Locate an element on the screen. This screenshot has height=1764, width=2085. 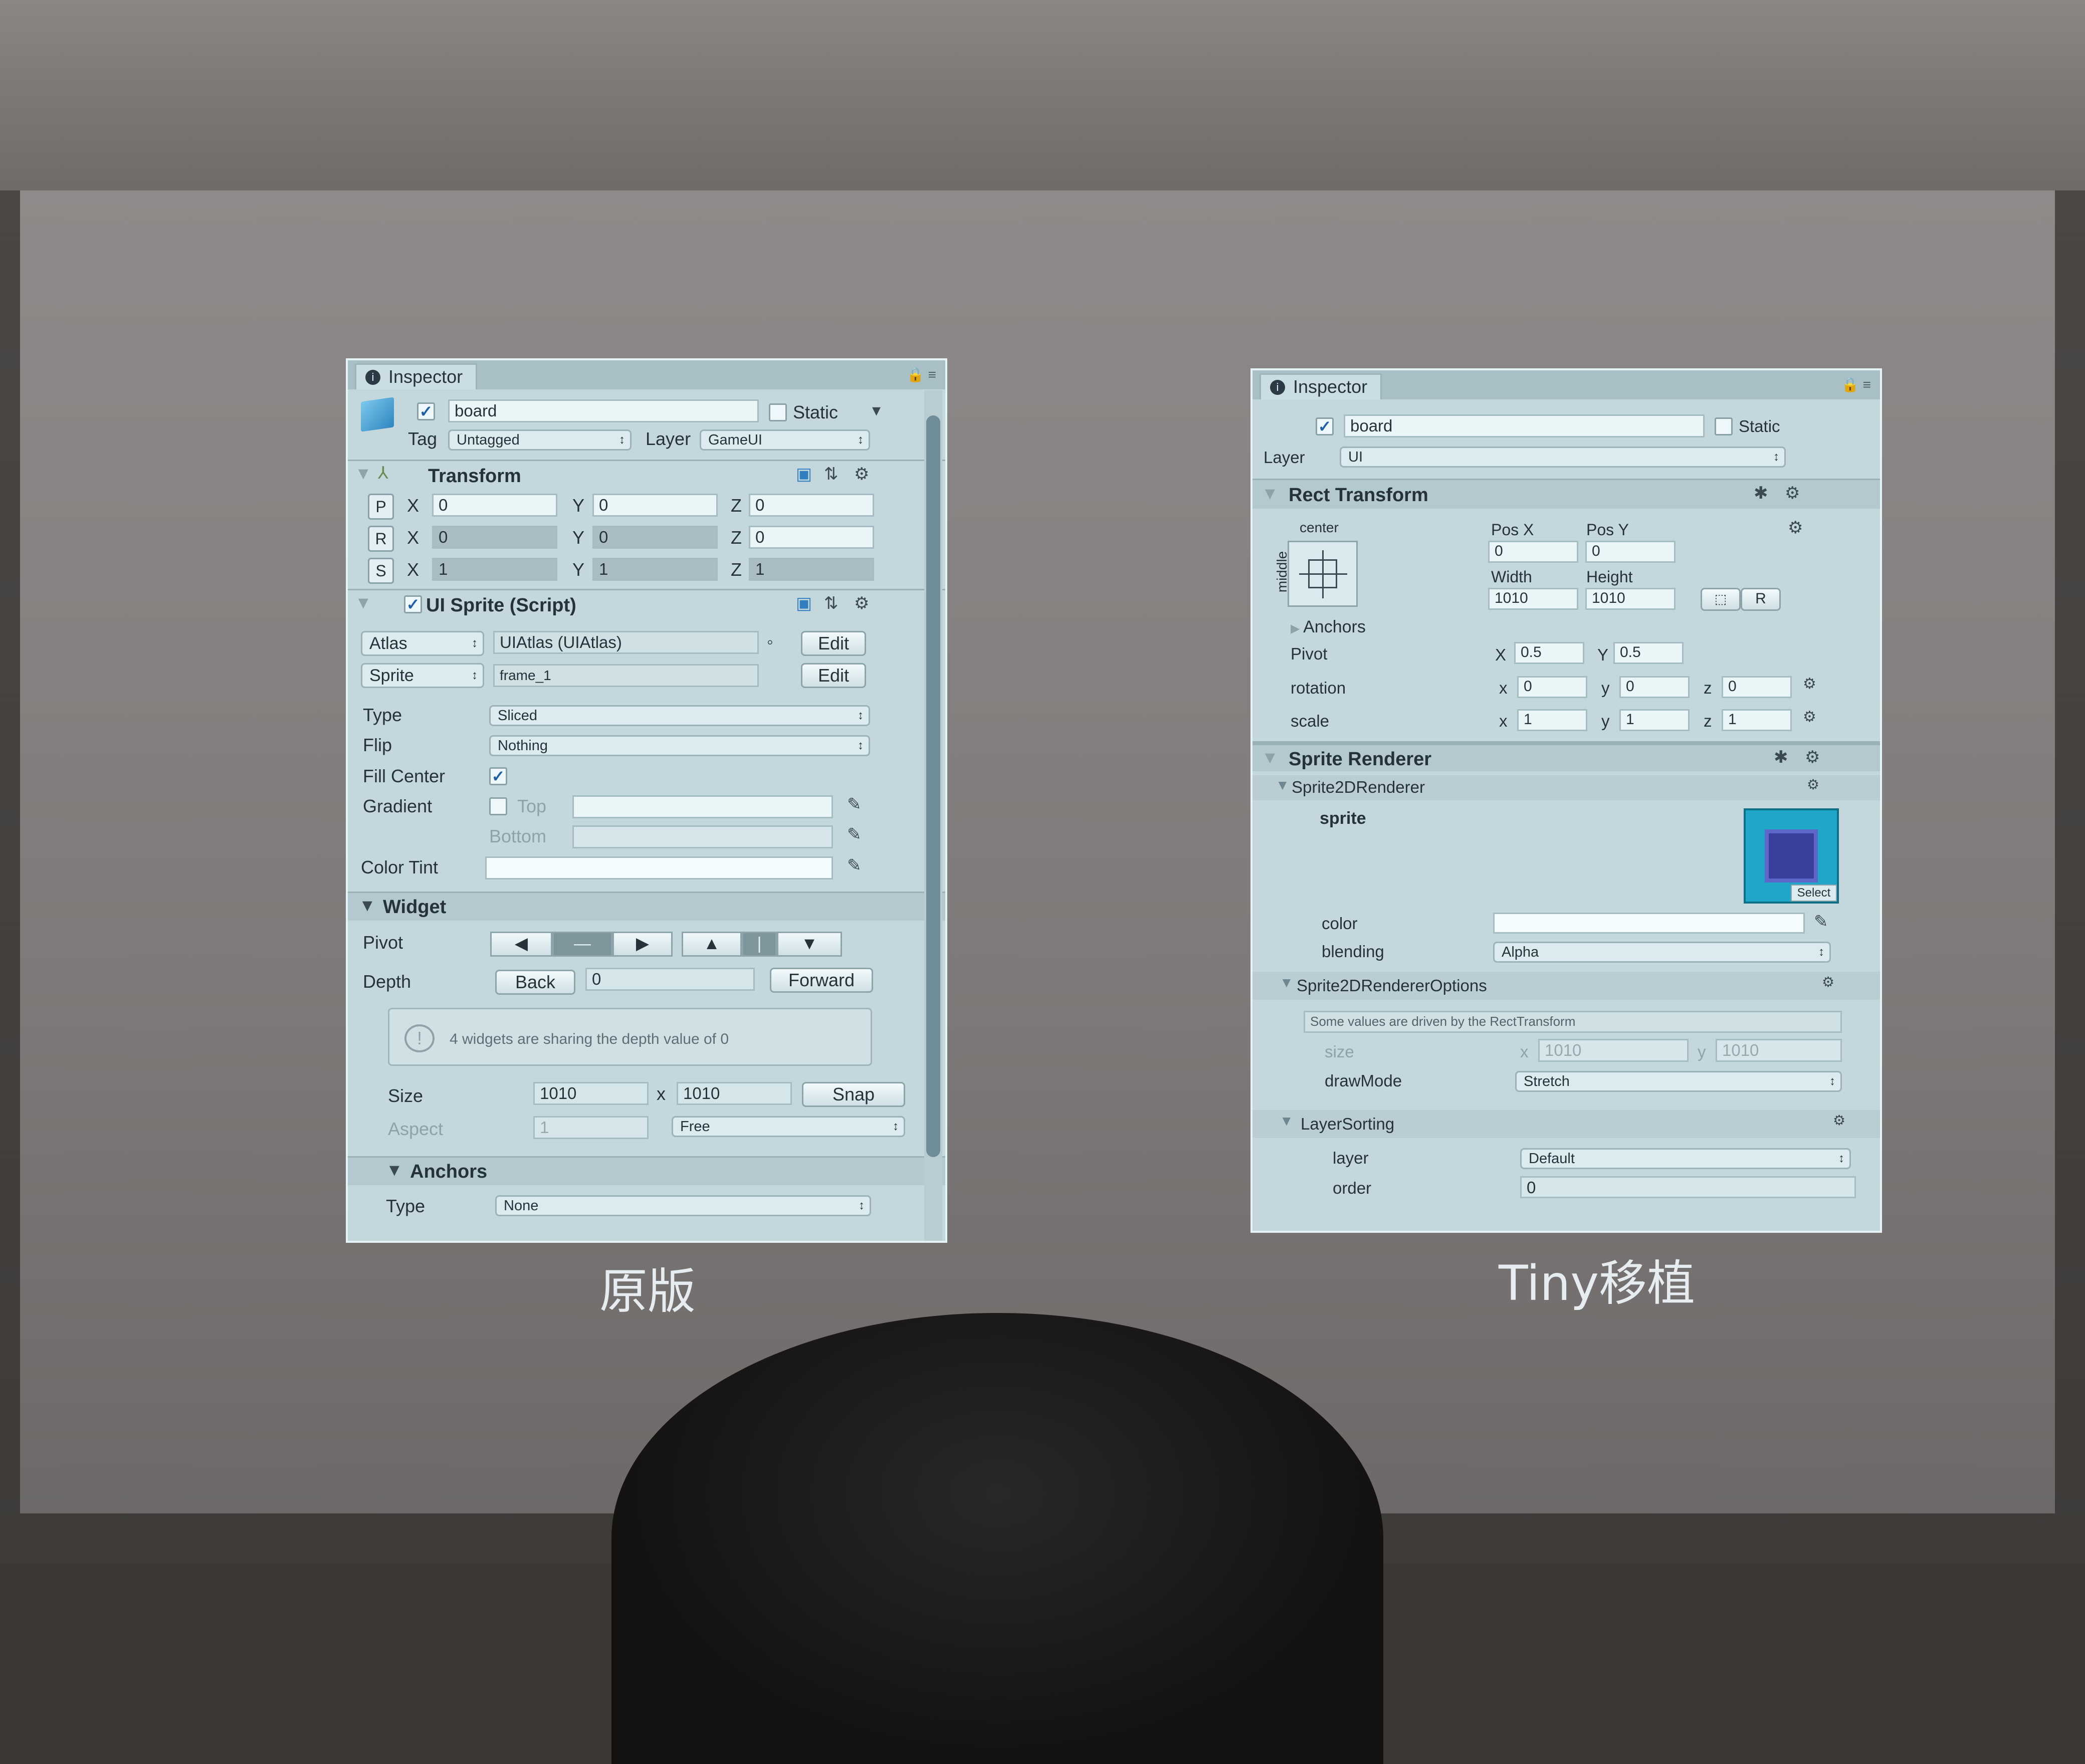
anchors-header: ▼ Anchors is located at coordinates (646, 1170).